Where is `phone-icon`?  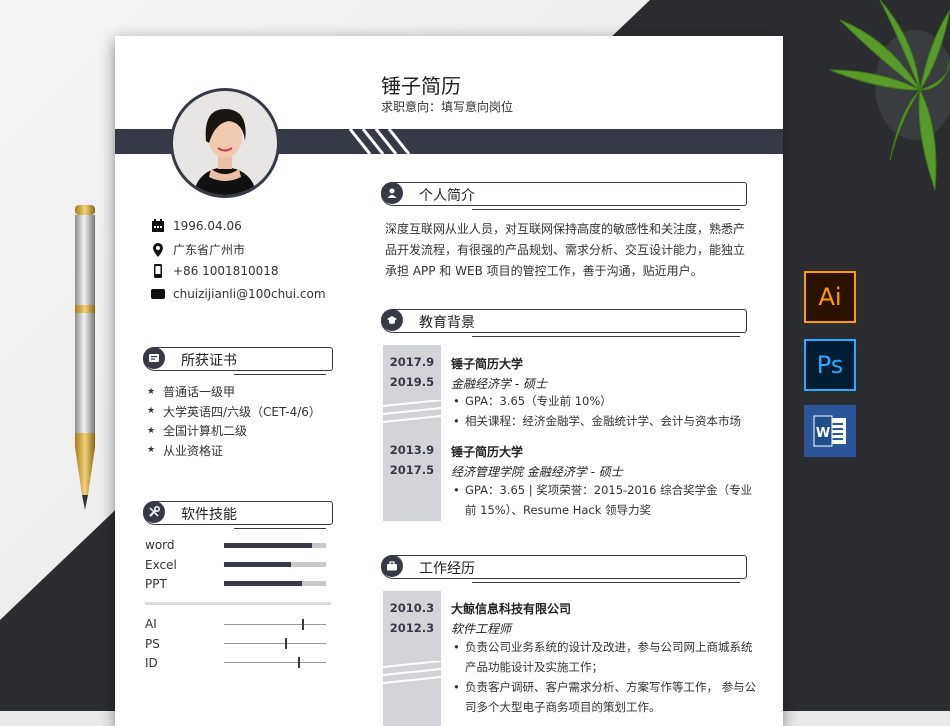 phone-icon is located at coordinates (158, 271).